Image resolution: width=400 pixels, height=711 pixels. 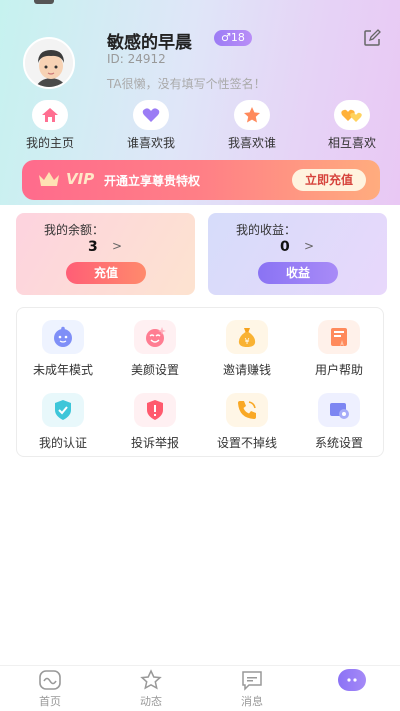 I want to click on status-bar-indicator, so click(x=44, y=2).